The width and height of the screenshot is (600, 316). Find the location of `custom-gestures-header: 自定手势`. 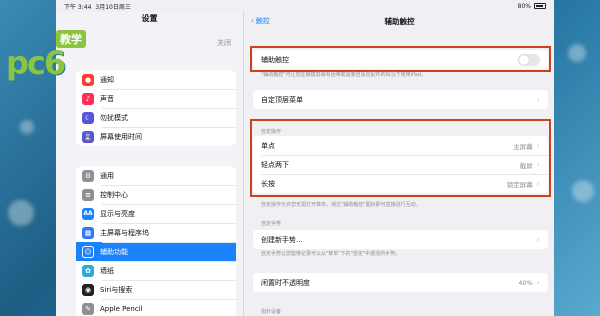

custom-gestures-header: 自定手势 is located at coordinates (271, 224).